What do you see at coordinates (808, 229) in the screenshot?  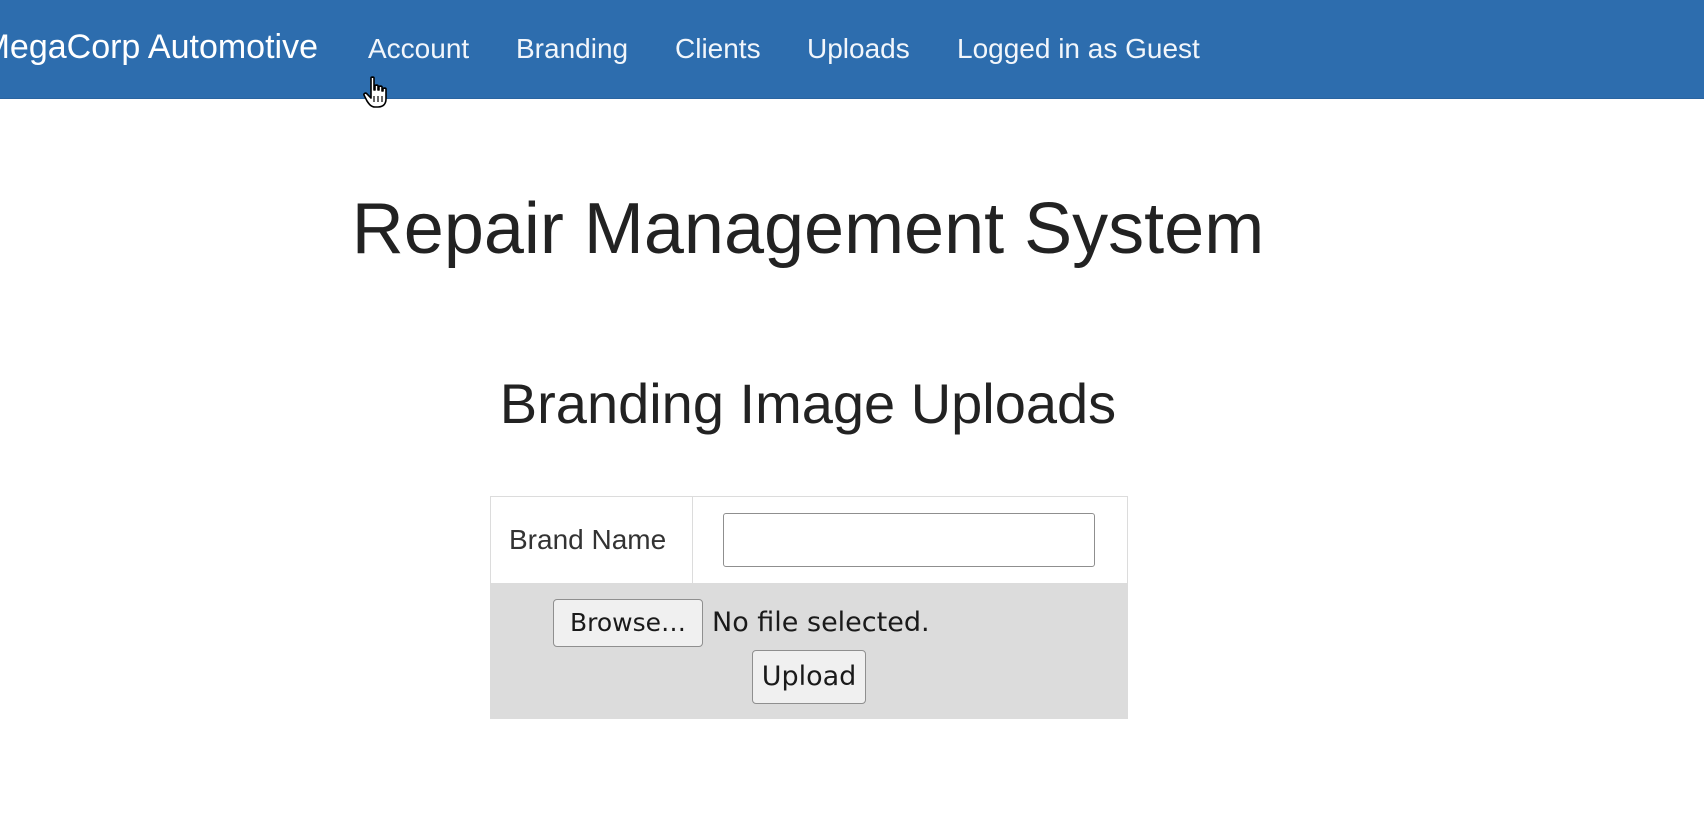 I see `page-title: Repair Management System` at bounding box center [808, 229].